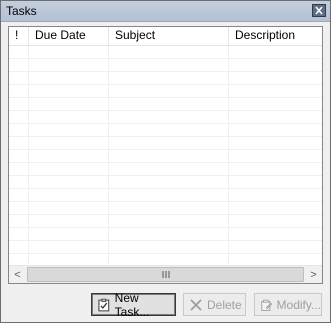 The width and height of the screenshot is (331, 323). I want to click on chevron-left-icon: <, so click(17, 275).